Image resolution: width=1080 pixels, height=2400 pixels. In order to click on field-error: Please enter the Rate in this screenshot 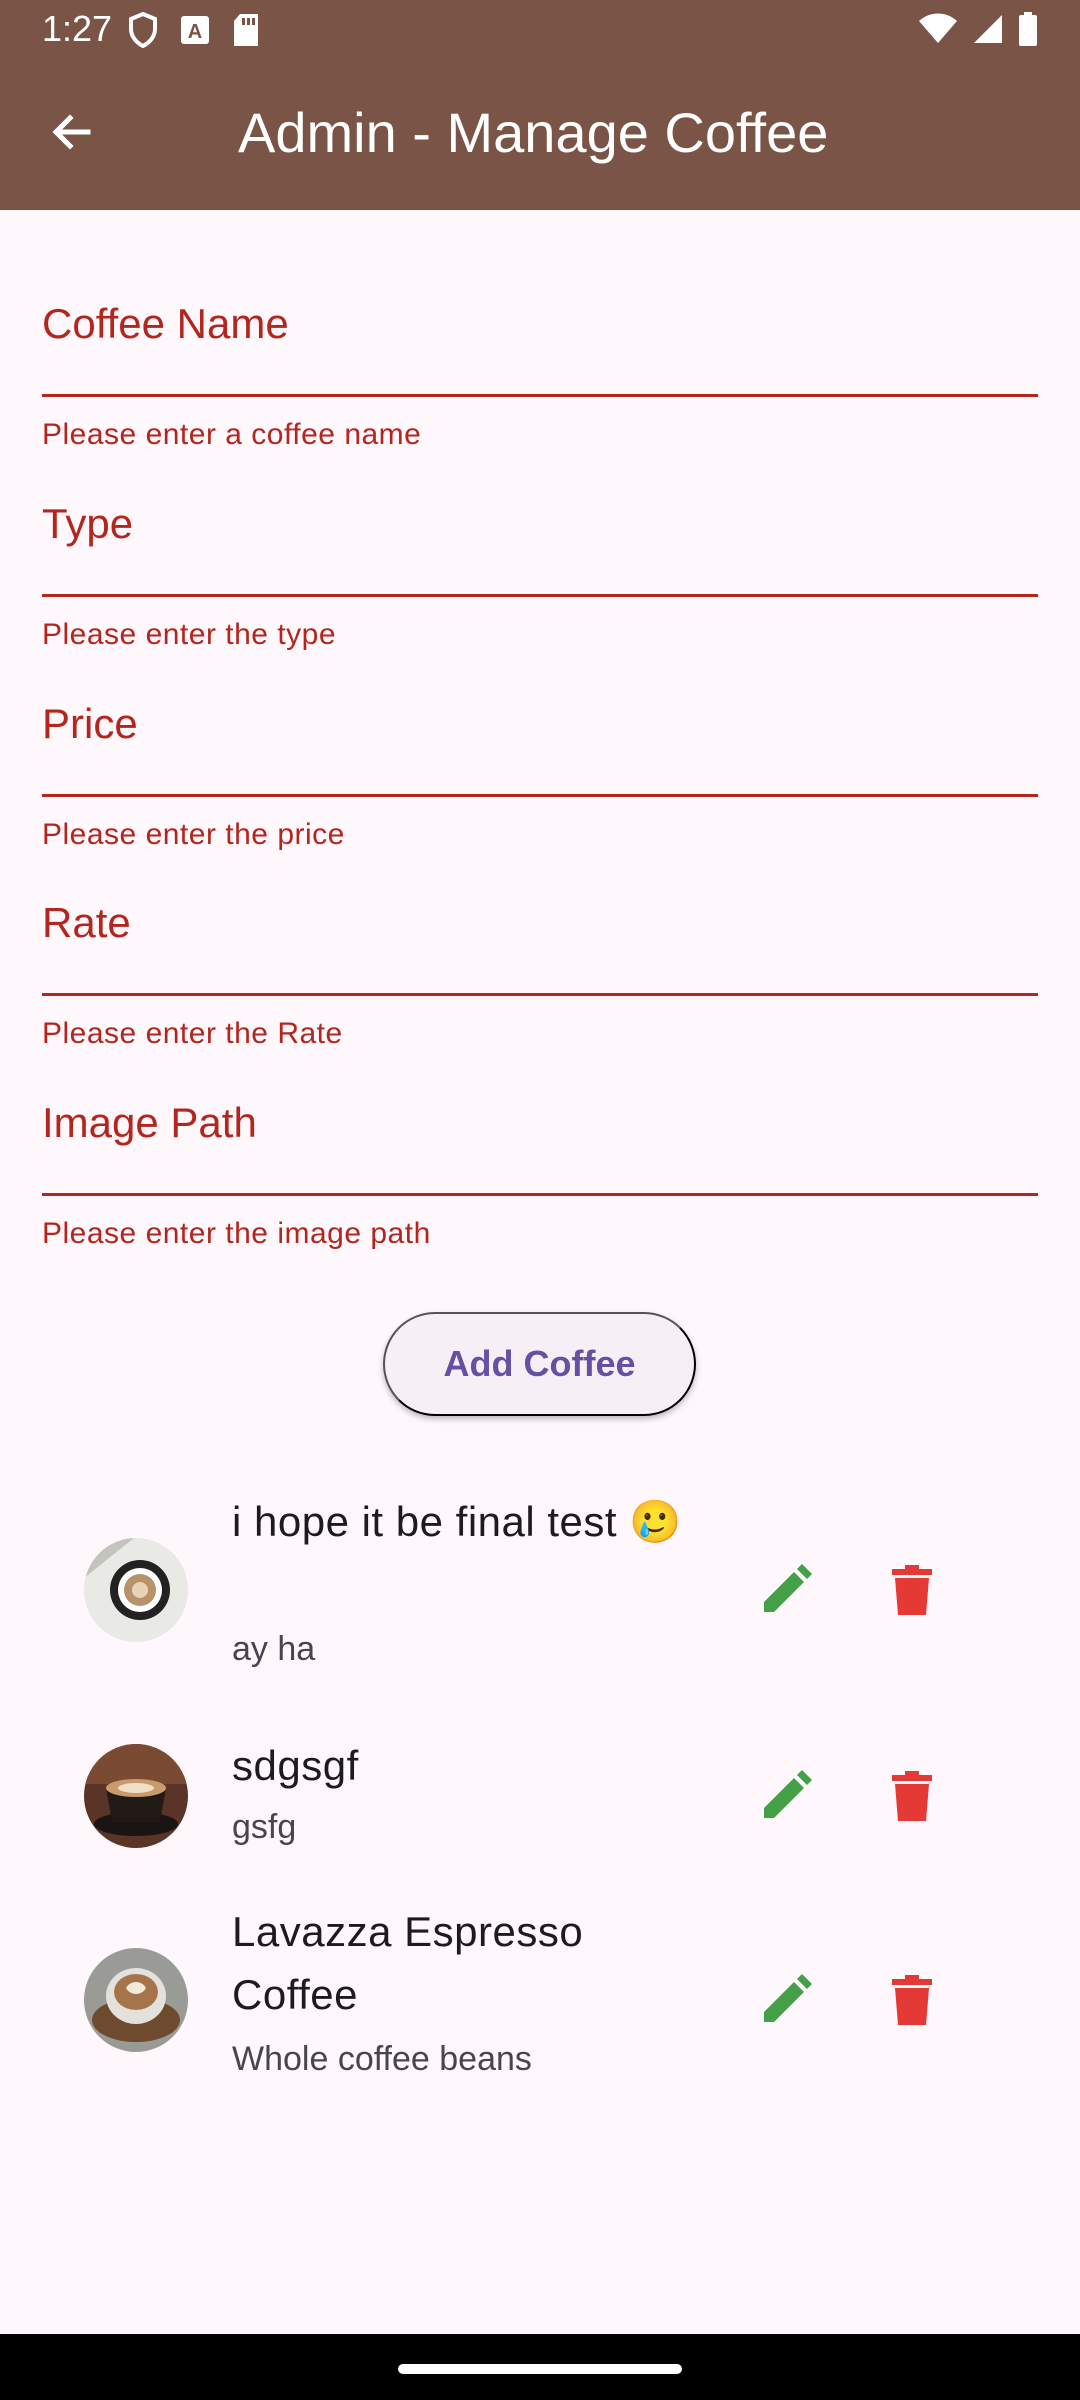, I will do `click(192, 1033)`.